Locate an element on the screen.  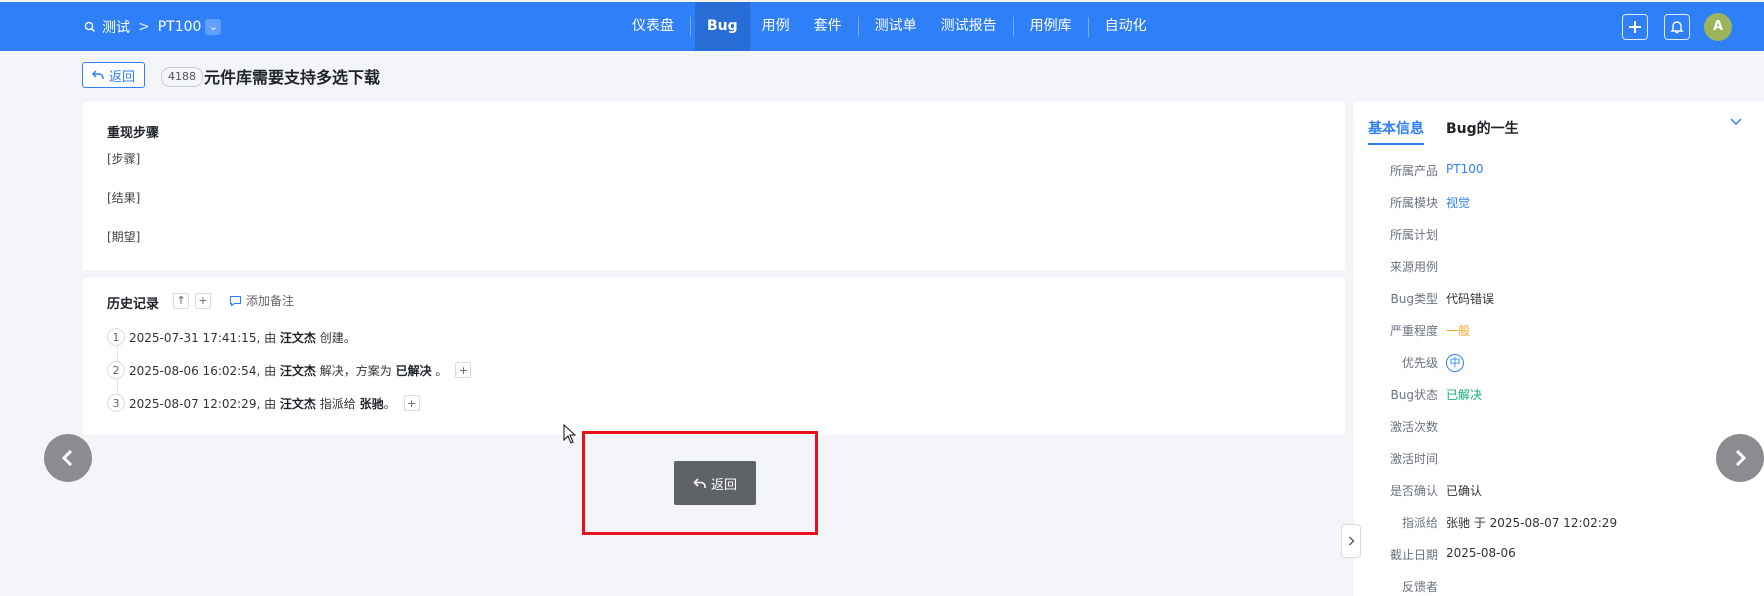
user-avatar: A is located at coordinates (1718, 26).